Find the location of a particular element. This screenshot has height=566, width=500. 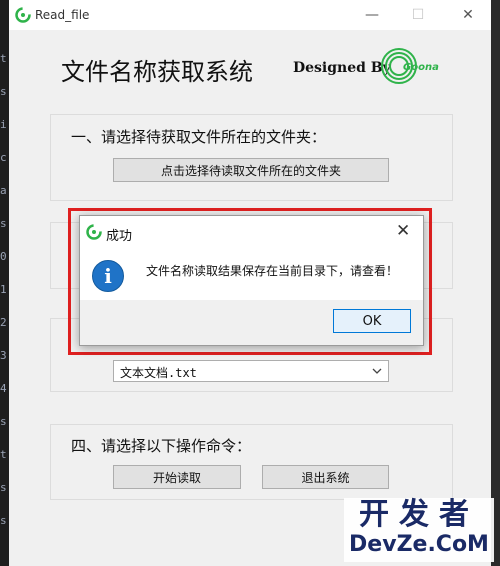

site-watermark: 开发者 DevZe.CoM is located at coordinates (419, 530).